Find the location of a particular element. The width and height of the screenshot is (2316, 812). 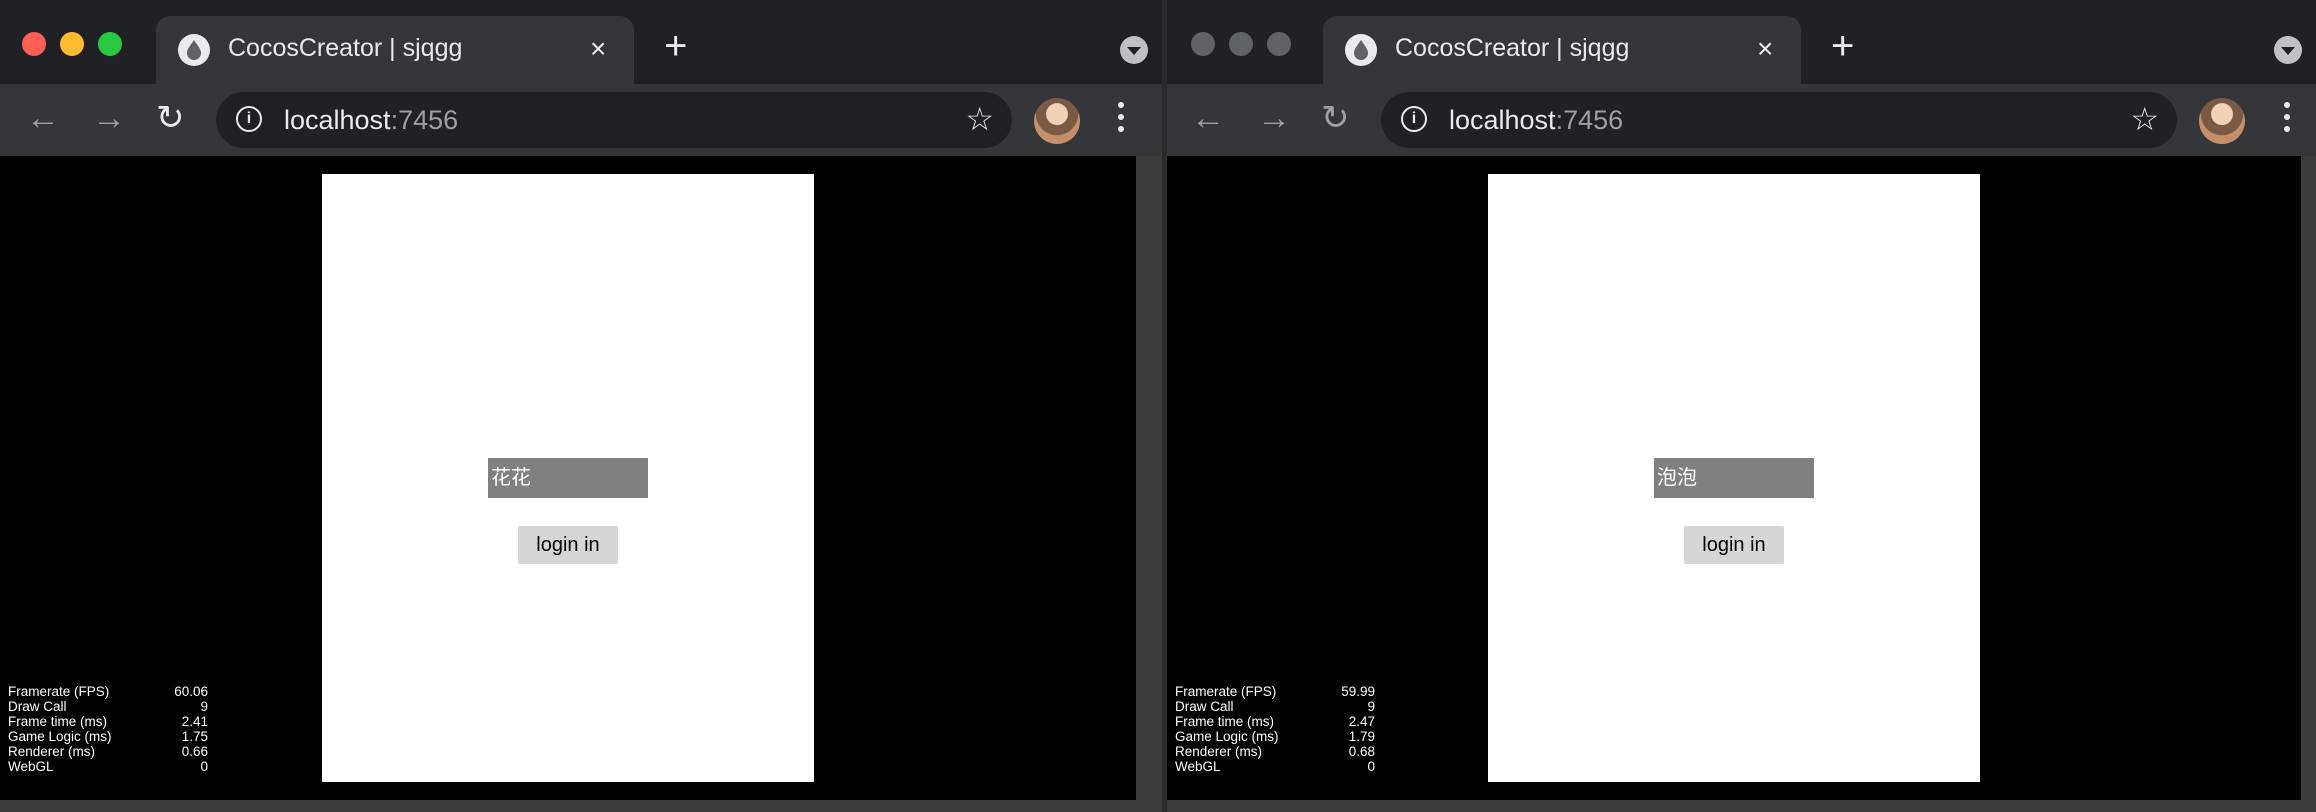

stat-row: Framerate (FPS) 60.06 is located at coordinates (108, 691).